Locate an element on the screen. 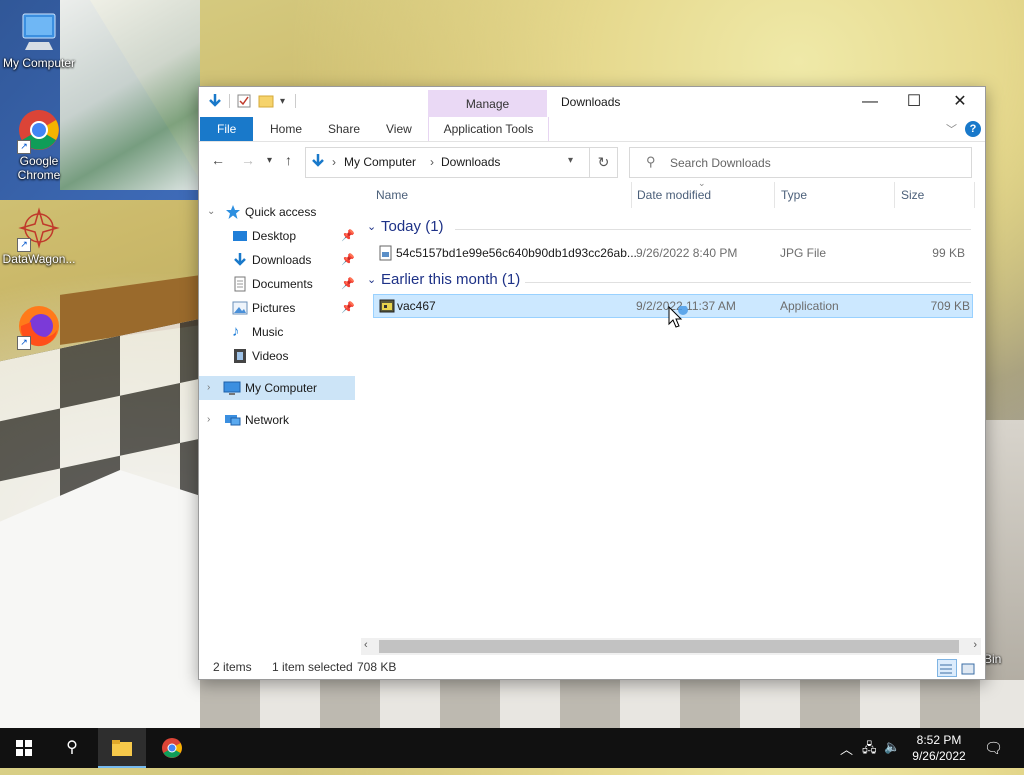  group-title: Earlier this month (1) is located at coordinates (451, 279).